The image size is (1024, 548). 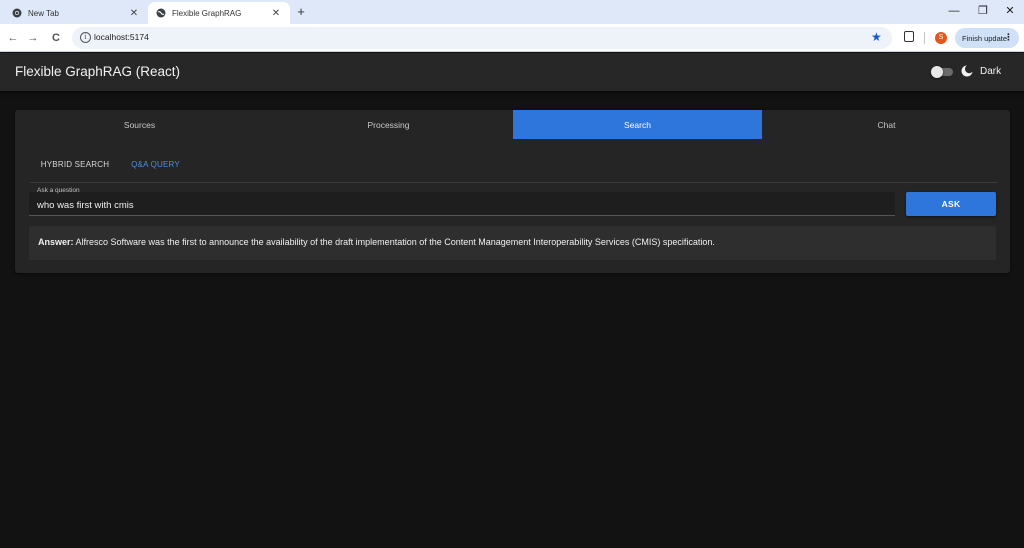 What do you see at coordinates (1010, 11) in the screenshot?
I see `close-window-button: ✕` at bounding box center [1010, 11].